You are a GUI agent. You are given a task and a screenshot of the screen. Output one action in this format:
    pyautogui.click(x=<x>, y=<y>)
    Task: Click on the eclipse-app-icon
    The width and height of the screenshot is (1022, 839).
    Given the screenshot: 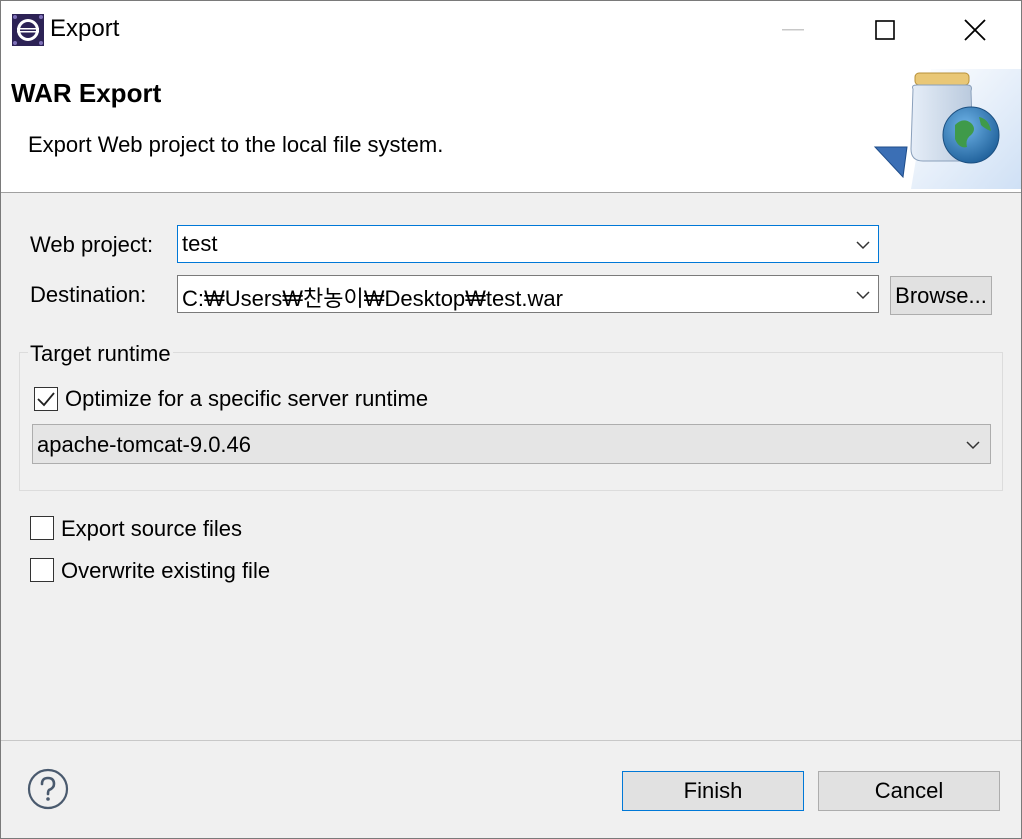 What is the action you would take?
    pyautogui.click(x=28, y=30)
    